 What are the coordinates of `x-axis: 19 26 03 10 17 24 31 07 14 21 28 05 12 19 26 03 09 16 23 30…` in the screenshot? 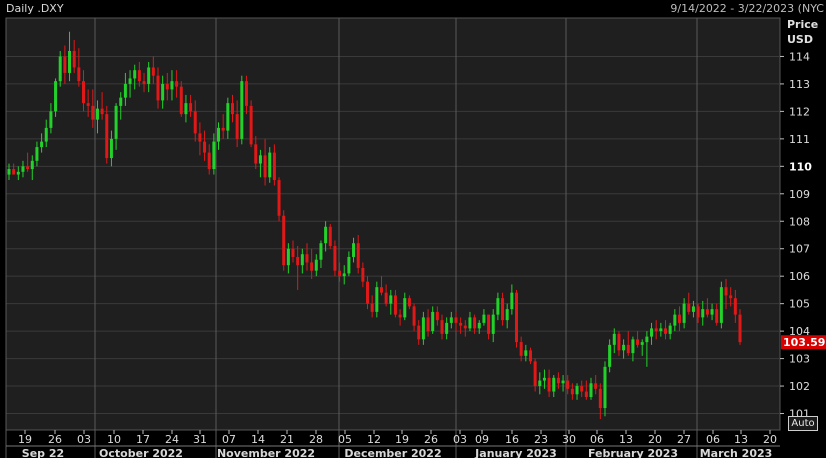 It's located at (393, 444).